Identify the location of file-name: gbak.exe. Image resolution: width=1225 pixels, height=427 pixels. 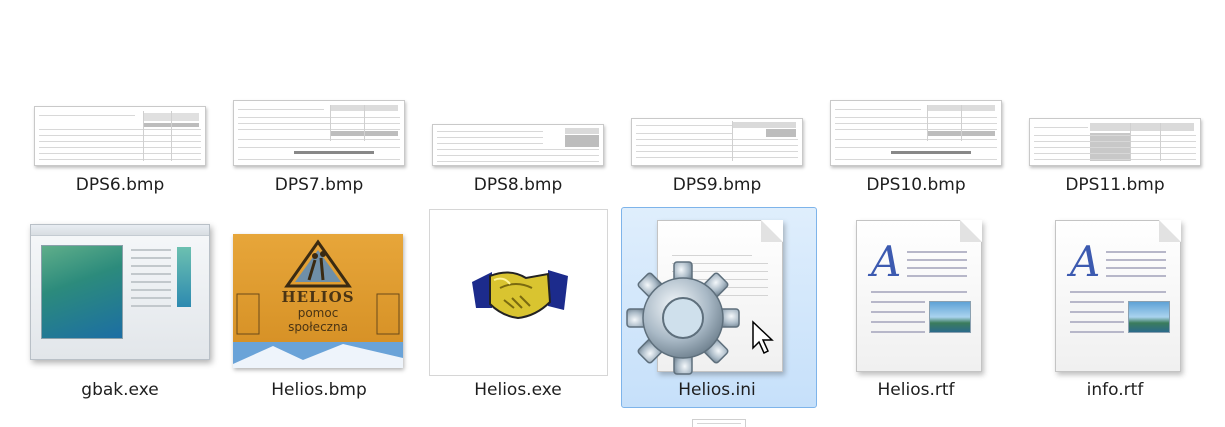
(120, 390).